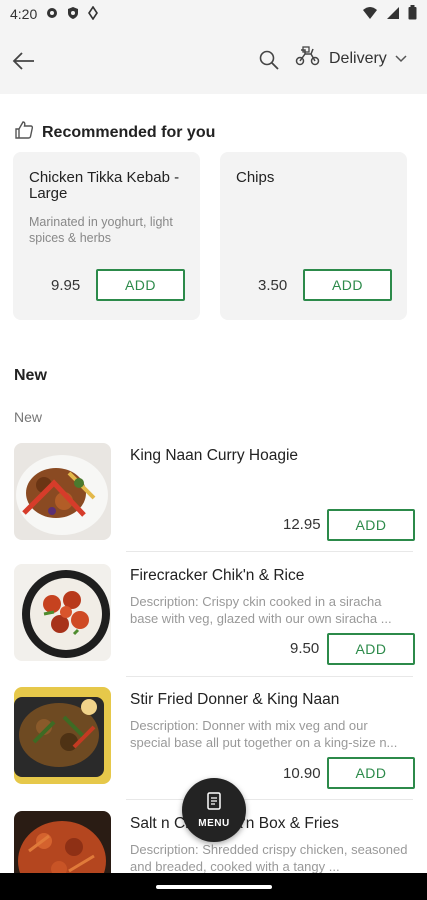 This screenshot has height=900, width=427. Describe the element at coordinates (52, 14) in the screenshot. I see `settings-icon` at that location.